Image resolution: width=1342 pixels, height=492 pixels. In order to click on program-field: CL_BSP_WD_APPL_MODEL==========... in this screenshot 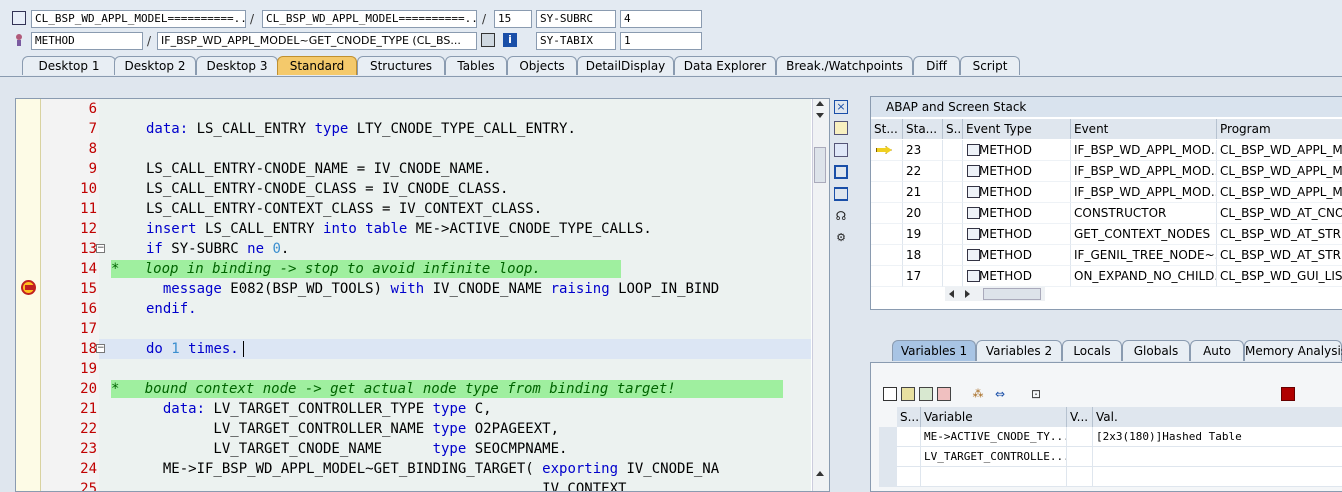, I will do `click(138, 19)`.